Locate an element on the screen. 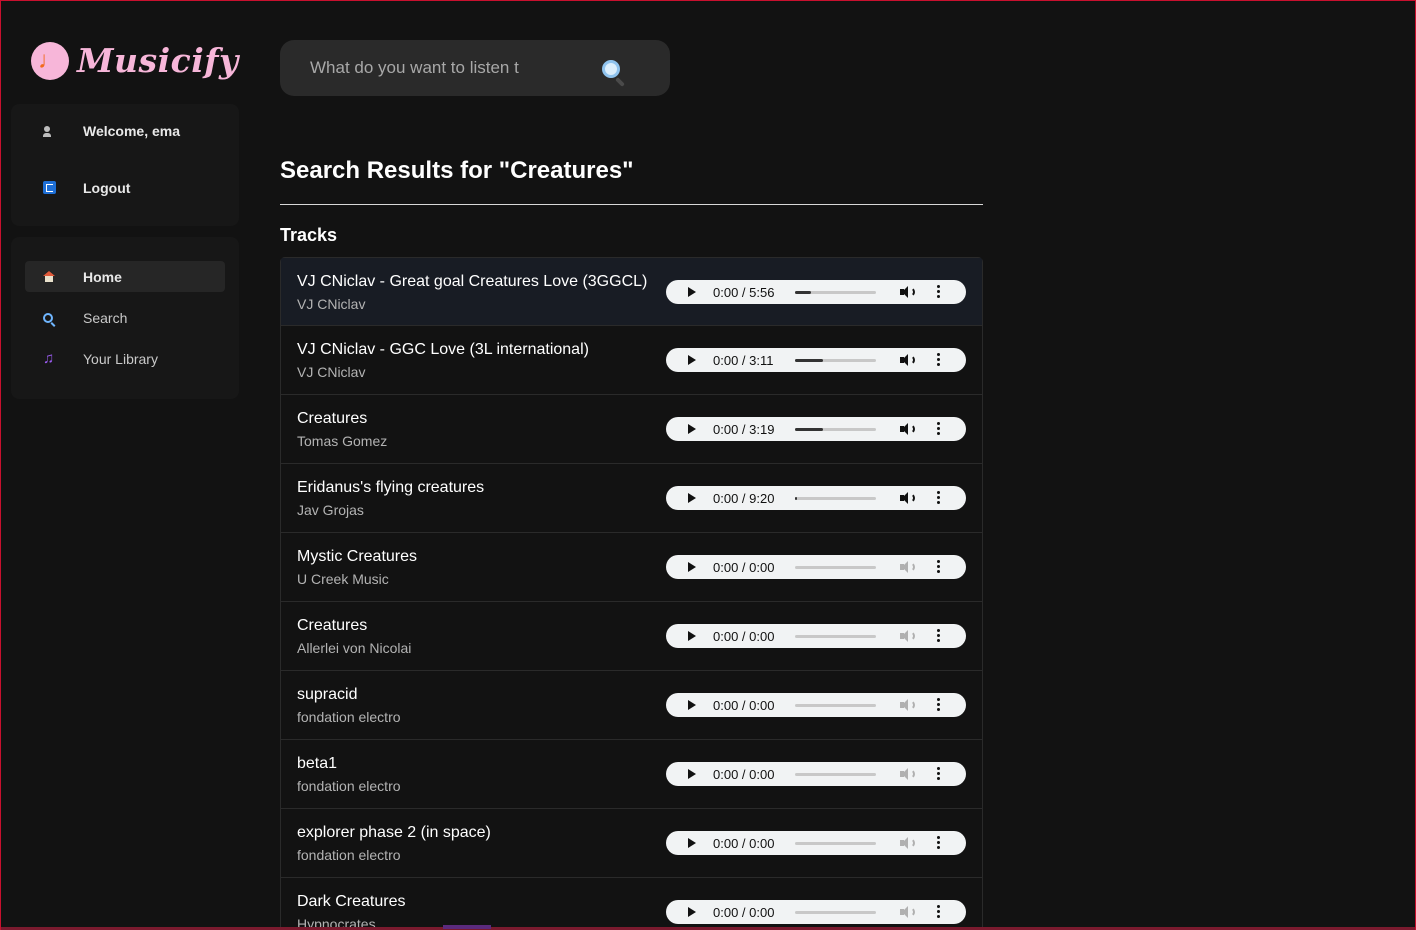 This screenshot has width=1416, height=930. track-artist: Allerlei von Nicolai is located at coordinates (354, 648).